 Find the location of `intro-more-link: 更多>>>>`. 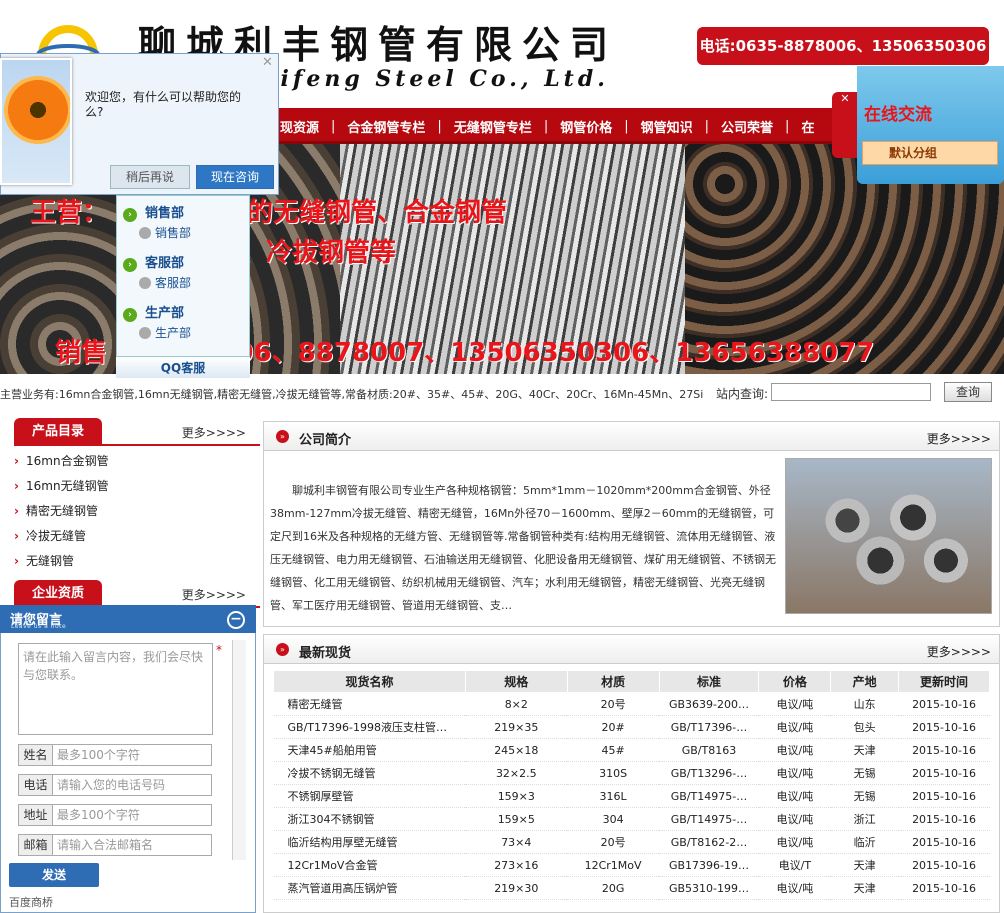

intro-more-link: 更多>>>> is located at coordinates (959, 438).